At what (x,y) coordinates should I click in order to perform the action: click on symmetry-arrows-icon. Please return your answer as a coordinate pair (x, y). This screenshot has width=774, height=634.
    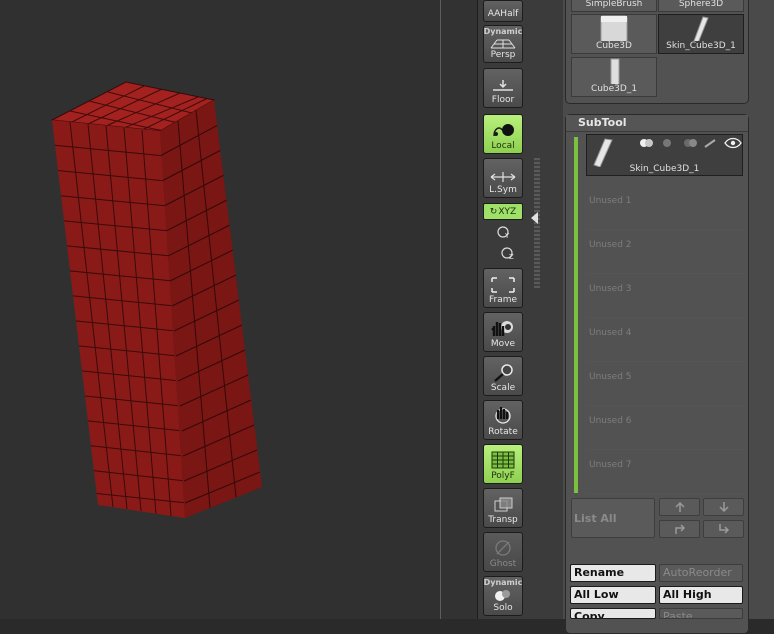
    Looking at the image, I should click on (503, 177).